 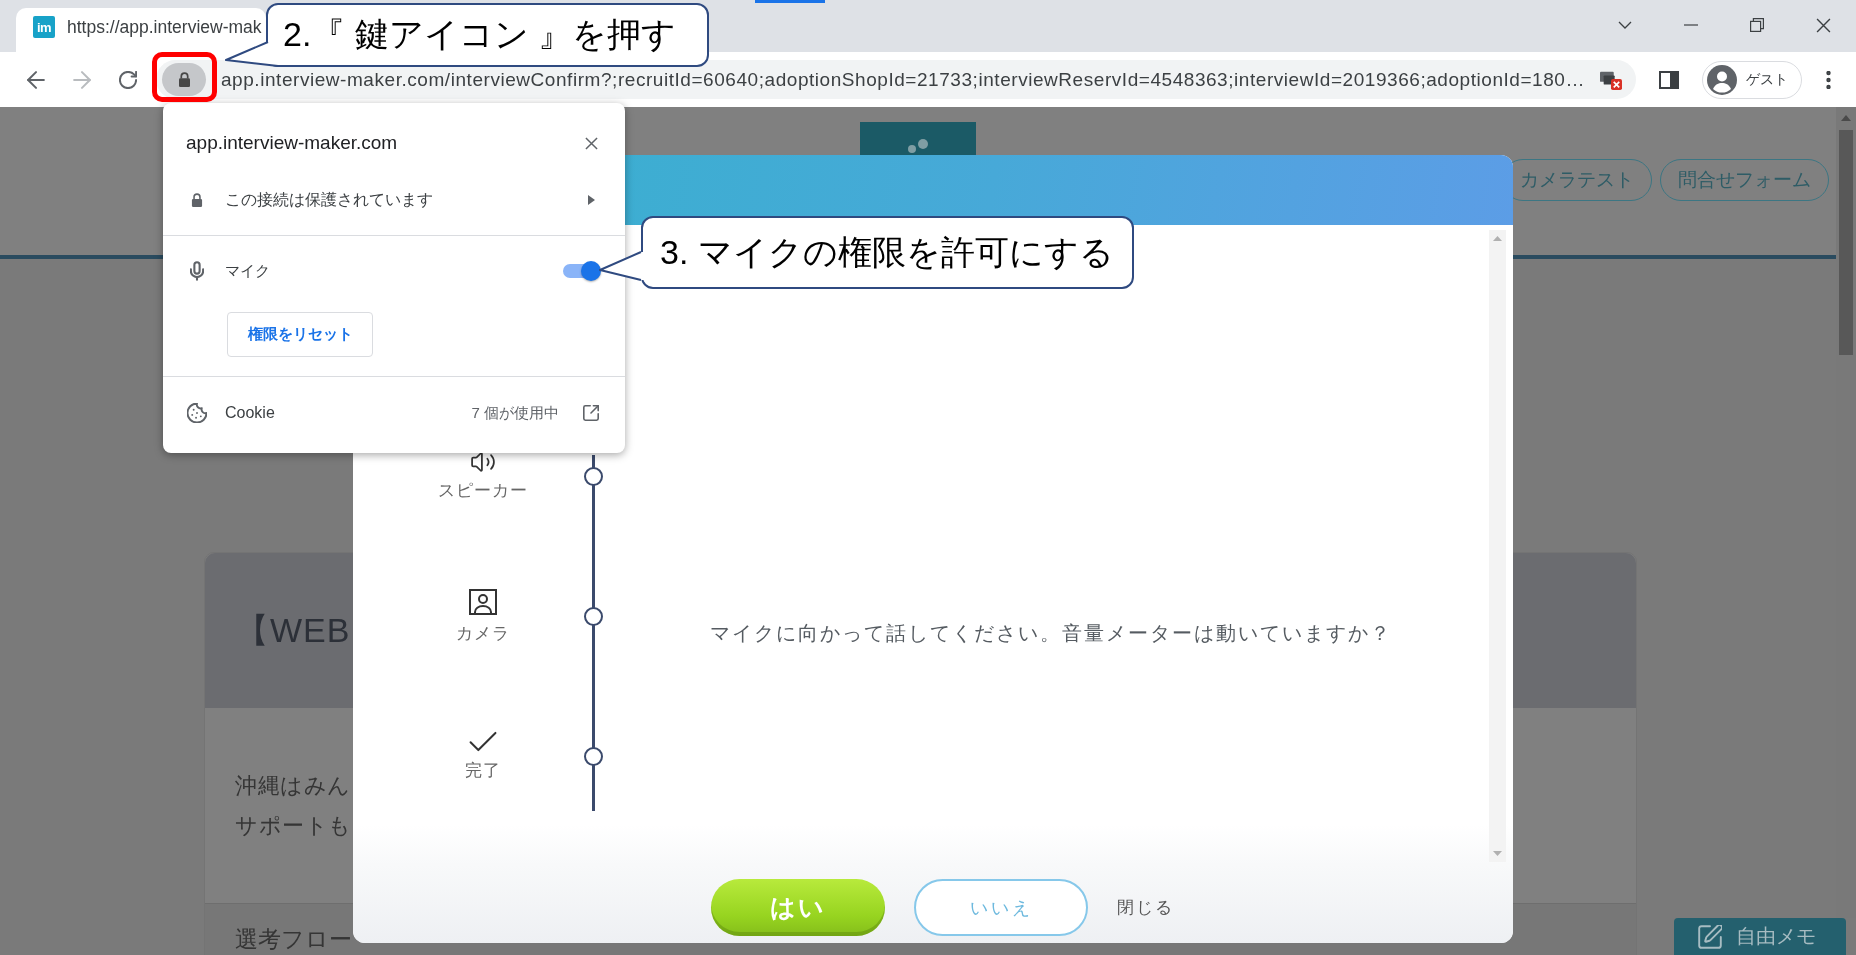 I want to click on favicon: im, so click(x=44, y=27).